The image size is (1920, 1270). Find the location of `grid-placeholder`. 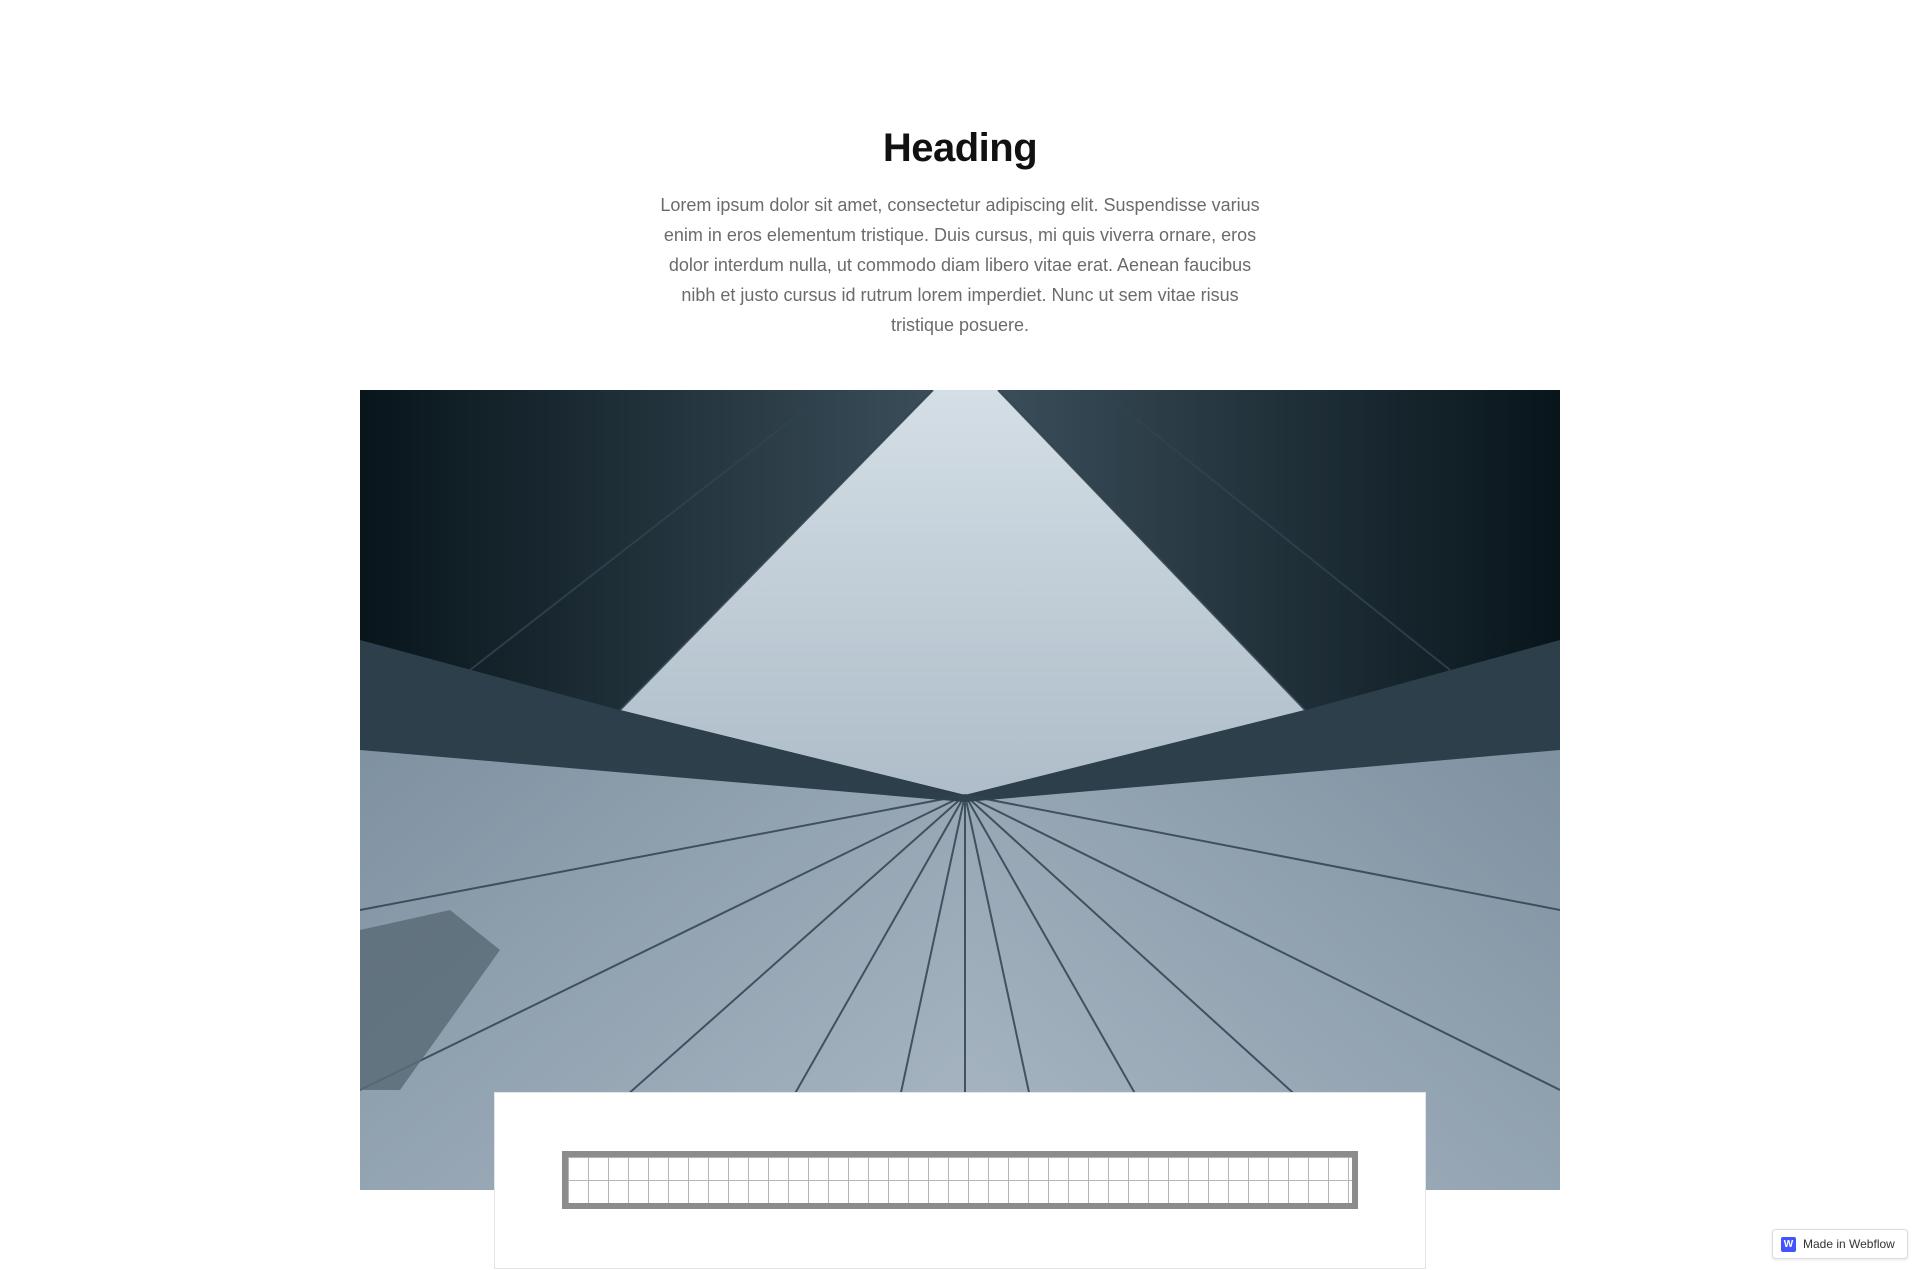

grid-placeholder is located at coordinates (960, 1180).